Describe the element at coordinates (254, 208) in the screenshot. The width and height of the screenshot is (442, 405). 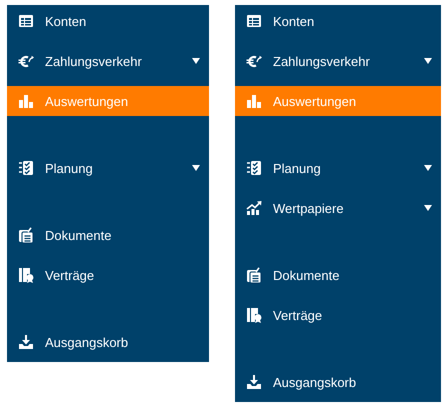
I see `trend-chart-icon` at that location.